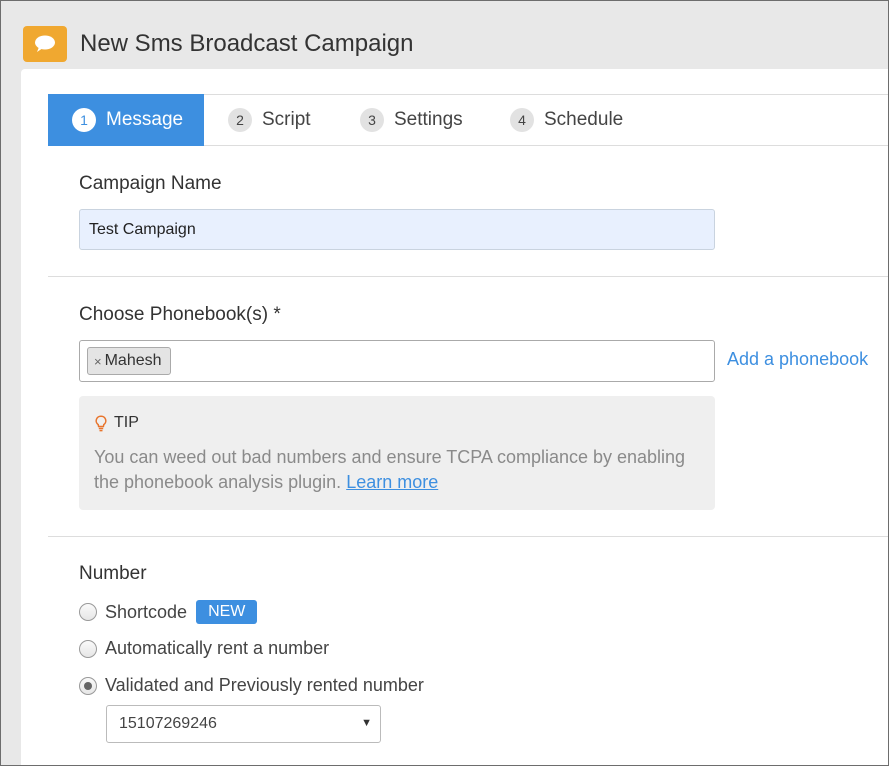 This screenshot has height=766, width=889. What do you see at coordinates (264, 685) in the screenshot?
I see `radio-label: Validated and Previously rented number` at bounding box center [264, 685].